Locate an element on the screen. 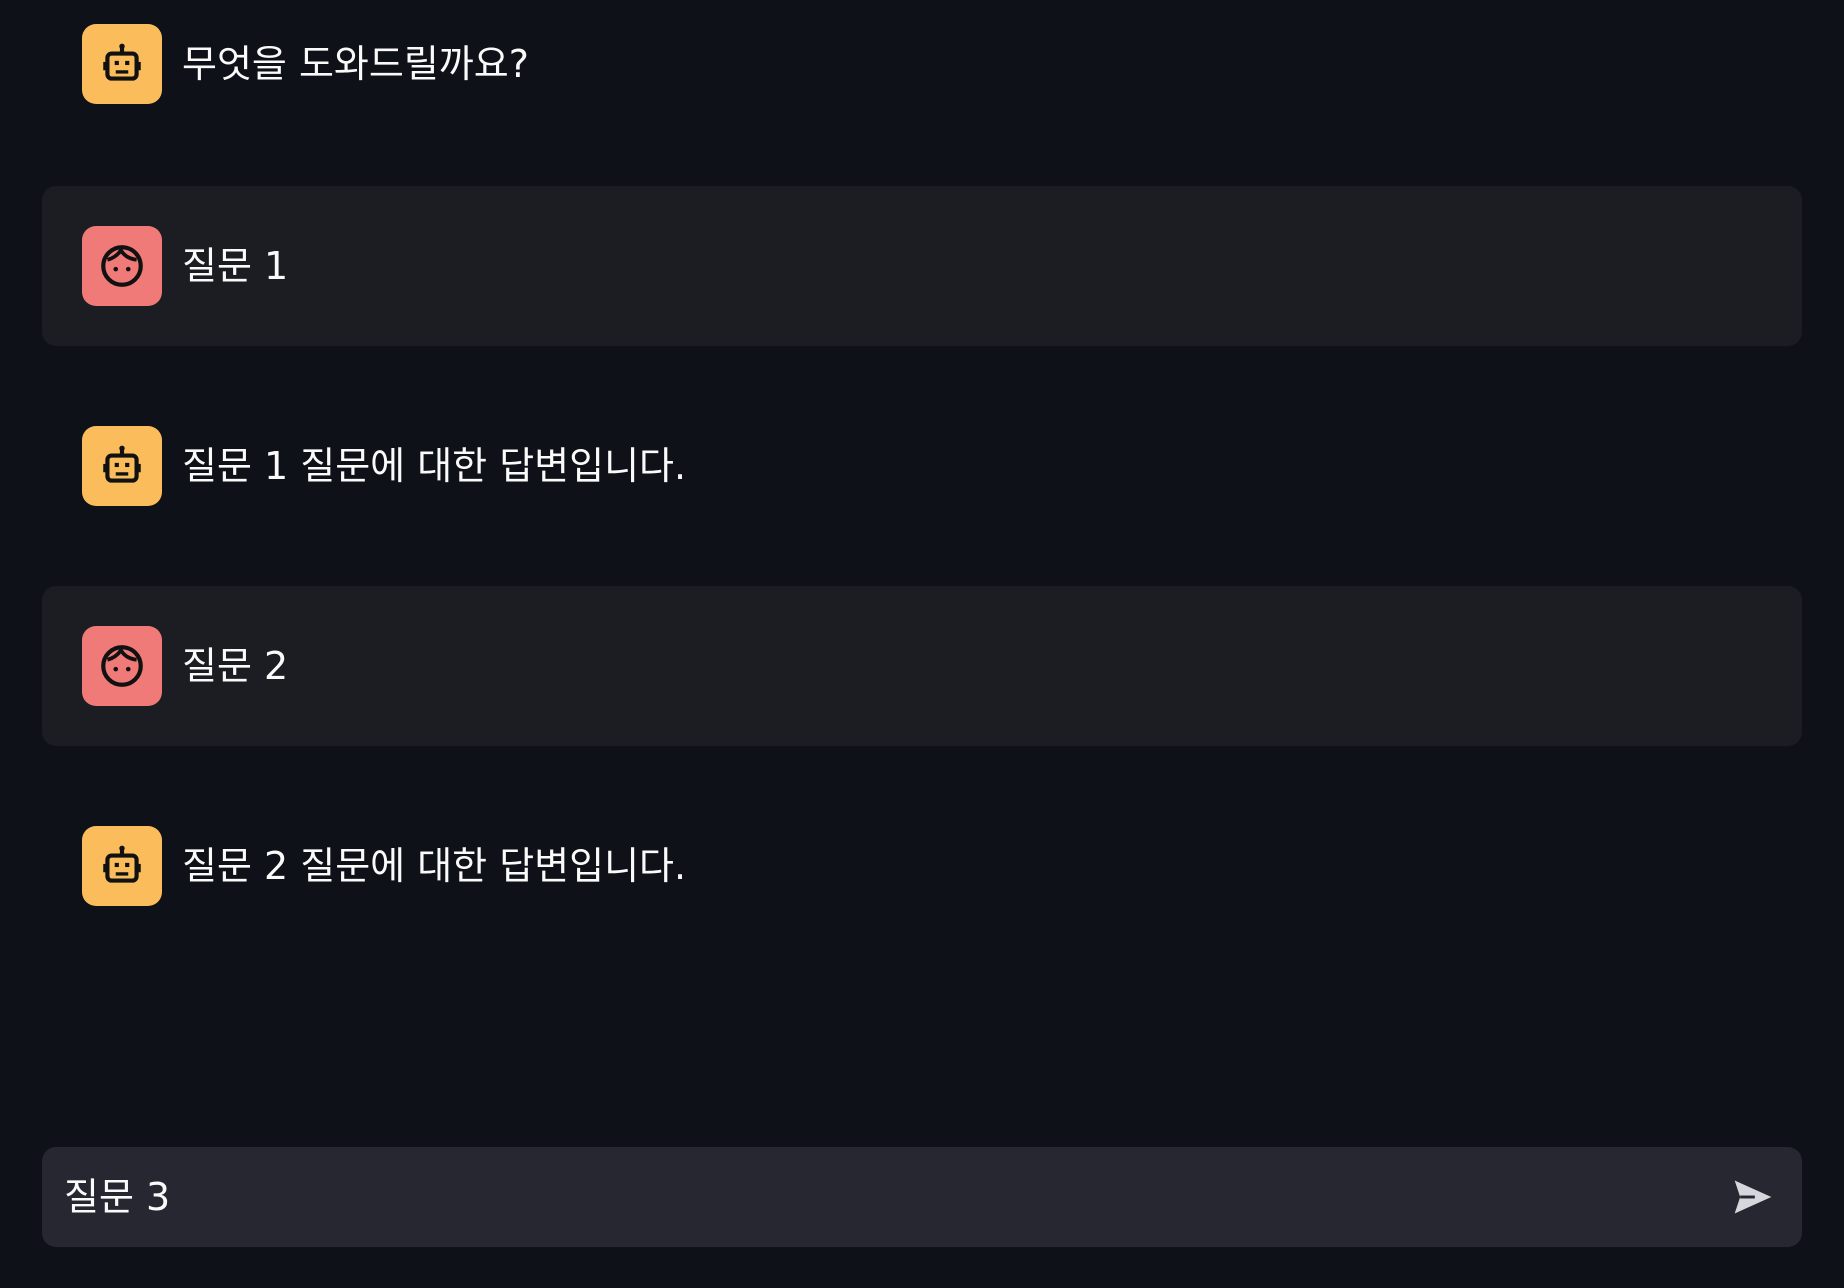  assistant-message: 질문 2 질문에 대한 답변입니다. is located at coordinates (922, 866).